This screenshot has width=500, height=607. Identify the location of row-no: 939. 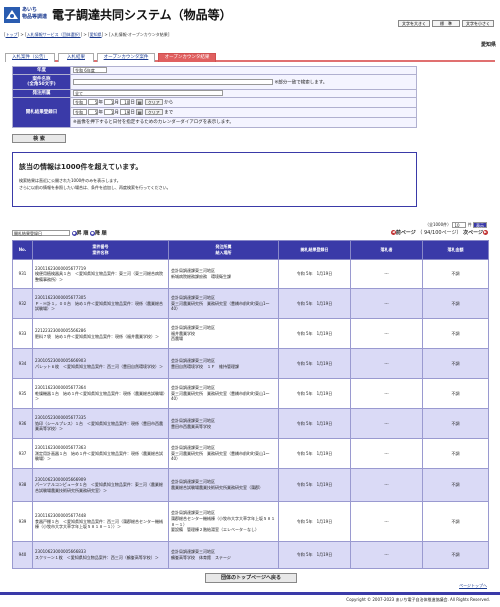
(22, 521).